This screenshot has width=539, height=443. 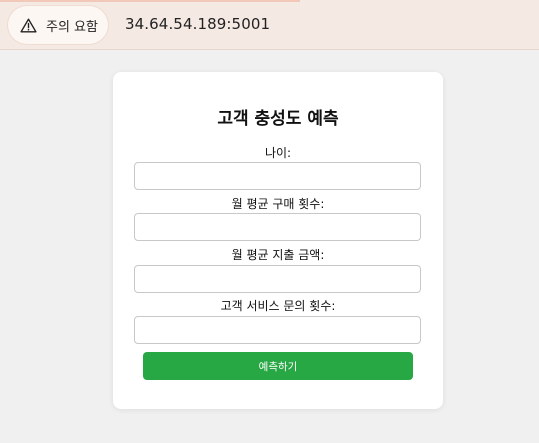 What do you see at coordinates (277, 227) in the screenshot?
I see `purchase-count-input` at bounding box center [277, 227].